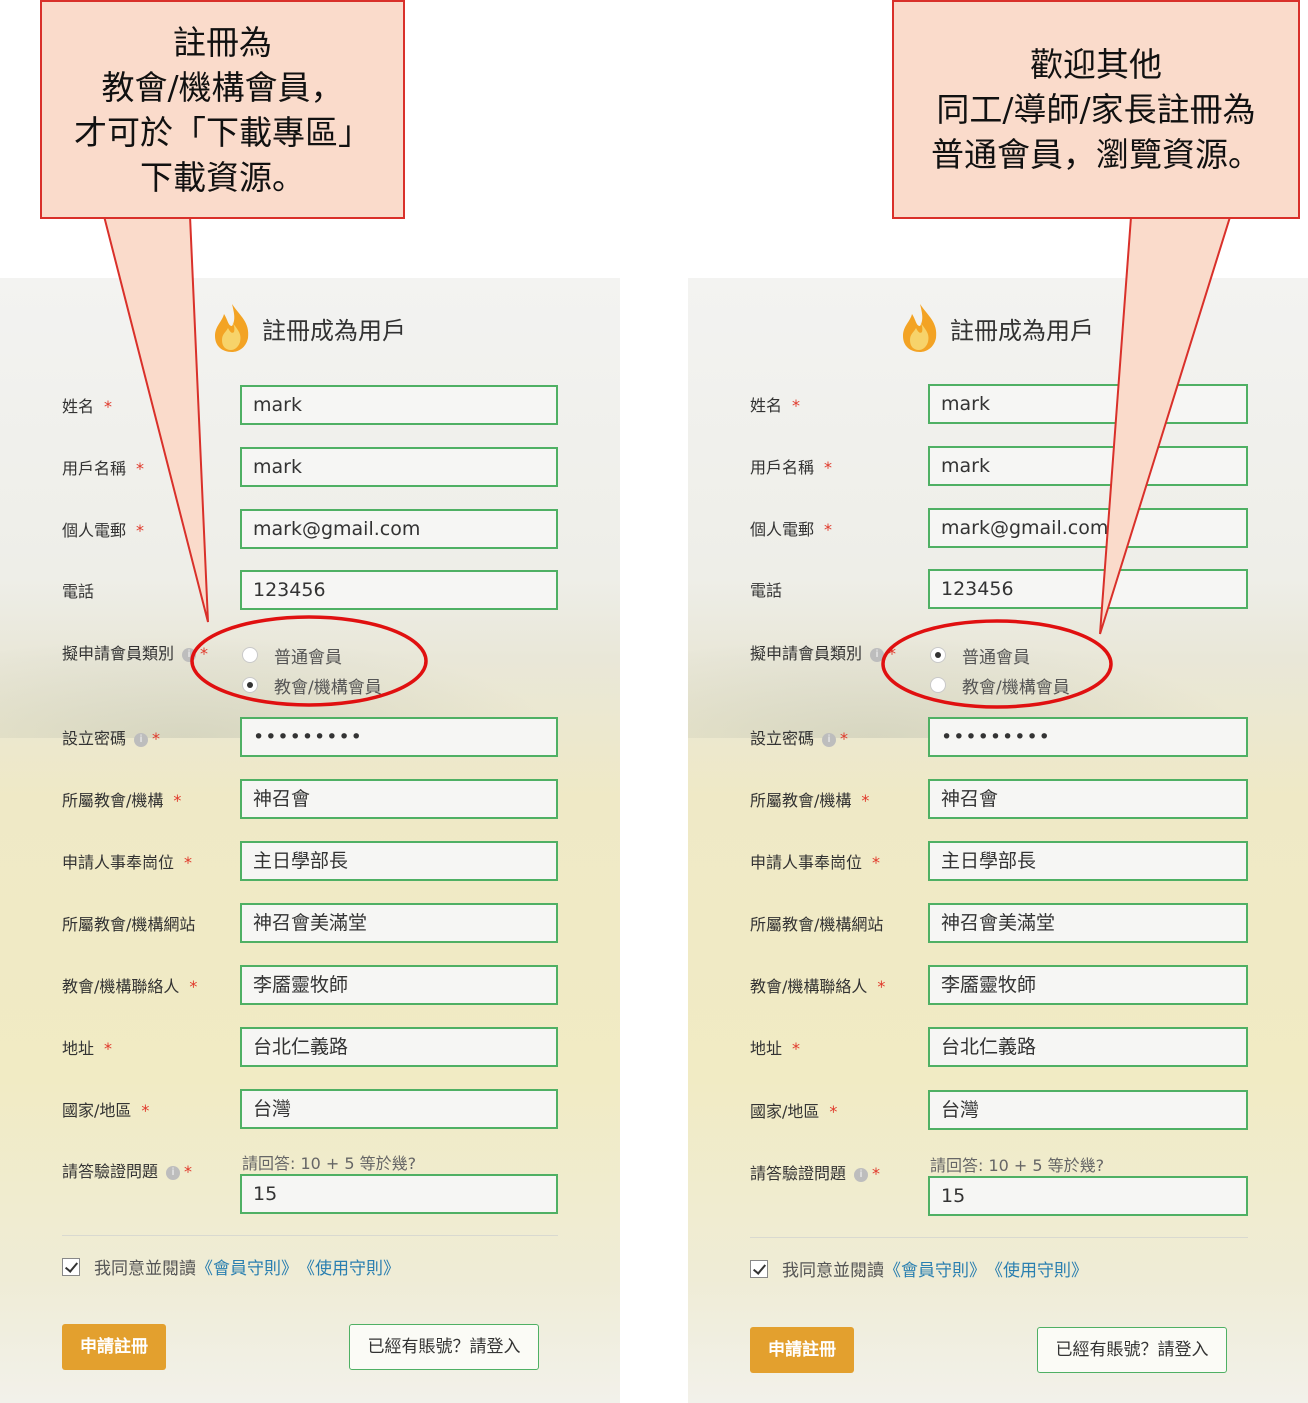 This screenshot has height=1403, width=1308. What do you see at coordinates (810, 800) in the screenshot?
I see `church-label: 所屬教會/機構 *` at bounding box center [810, 800].